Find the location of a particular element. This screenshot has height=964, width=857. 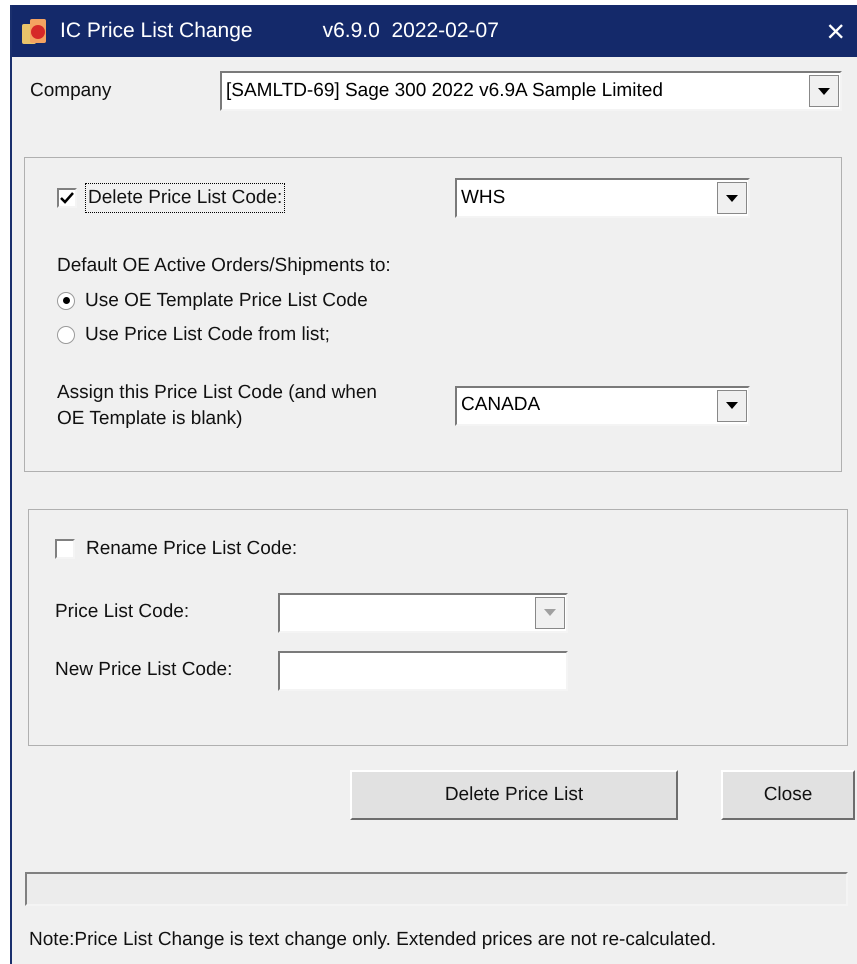

checkbox-label: Delete Price List Code: is located at coordinates (185, 198).